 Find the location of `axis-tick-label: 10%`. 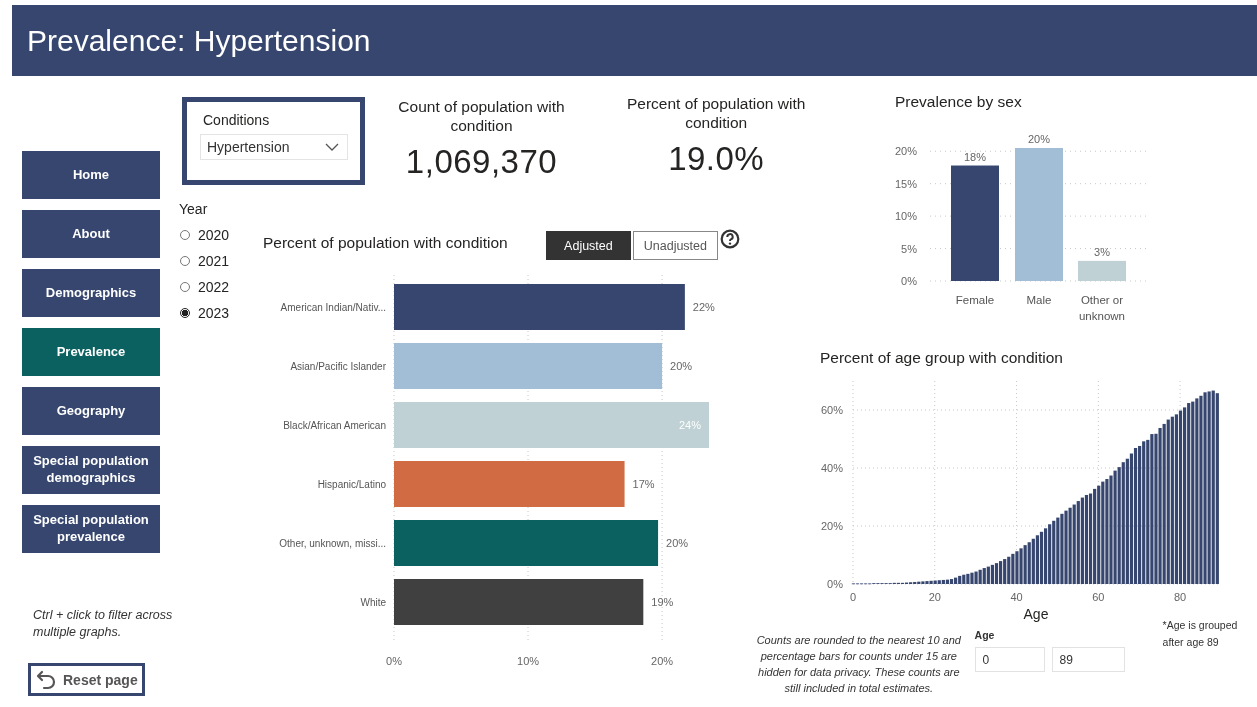

axis-tick-label: 10% is located at coordinates (906, 216).